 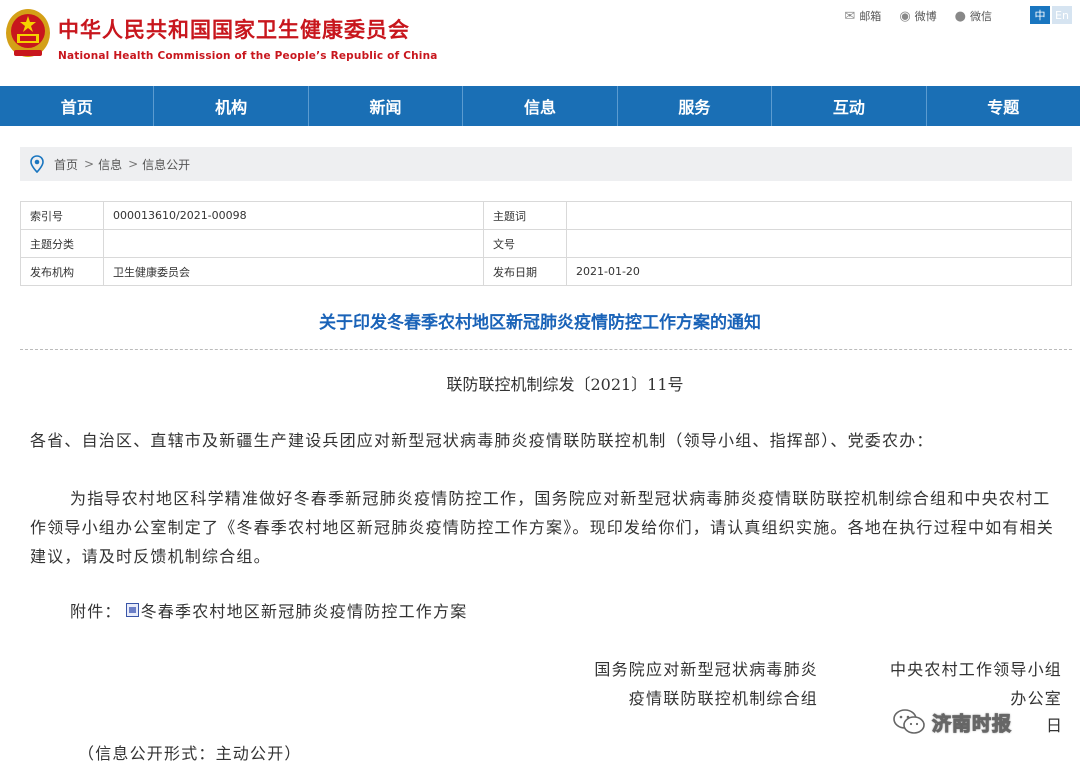 What do you see at coordinates (976, 684) in the screenshot?
I see `signature-right: 中央农村工作领导小组 办公室` at bounding box center [976, 684].